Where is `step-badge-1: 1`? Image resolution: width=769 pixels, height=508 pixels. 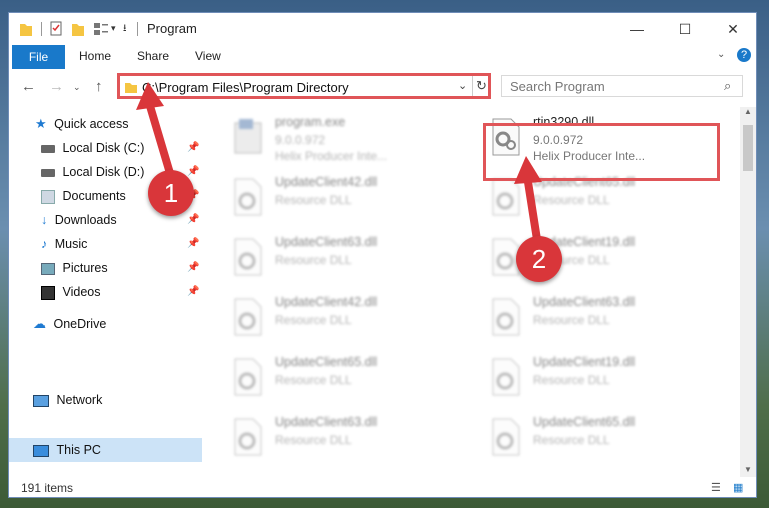 step-badge-1: 1 is located at coordinates (171, 193).